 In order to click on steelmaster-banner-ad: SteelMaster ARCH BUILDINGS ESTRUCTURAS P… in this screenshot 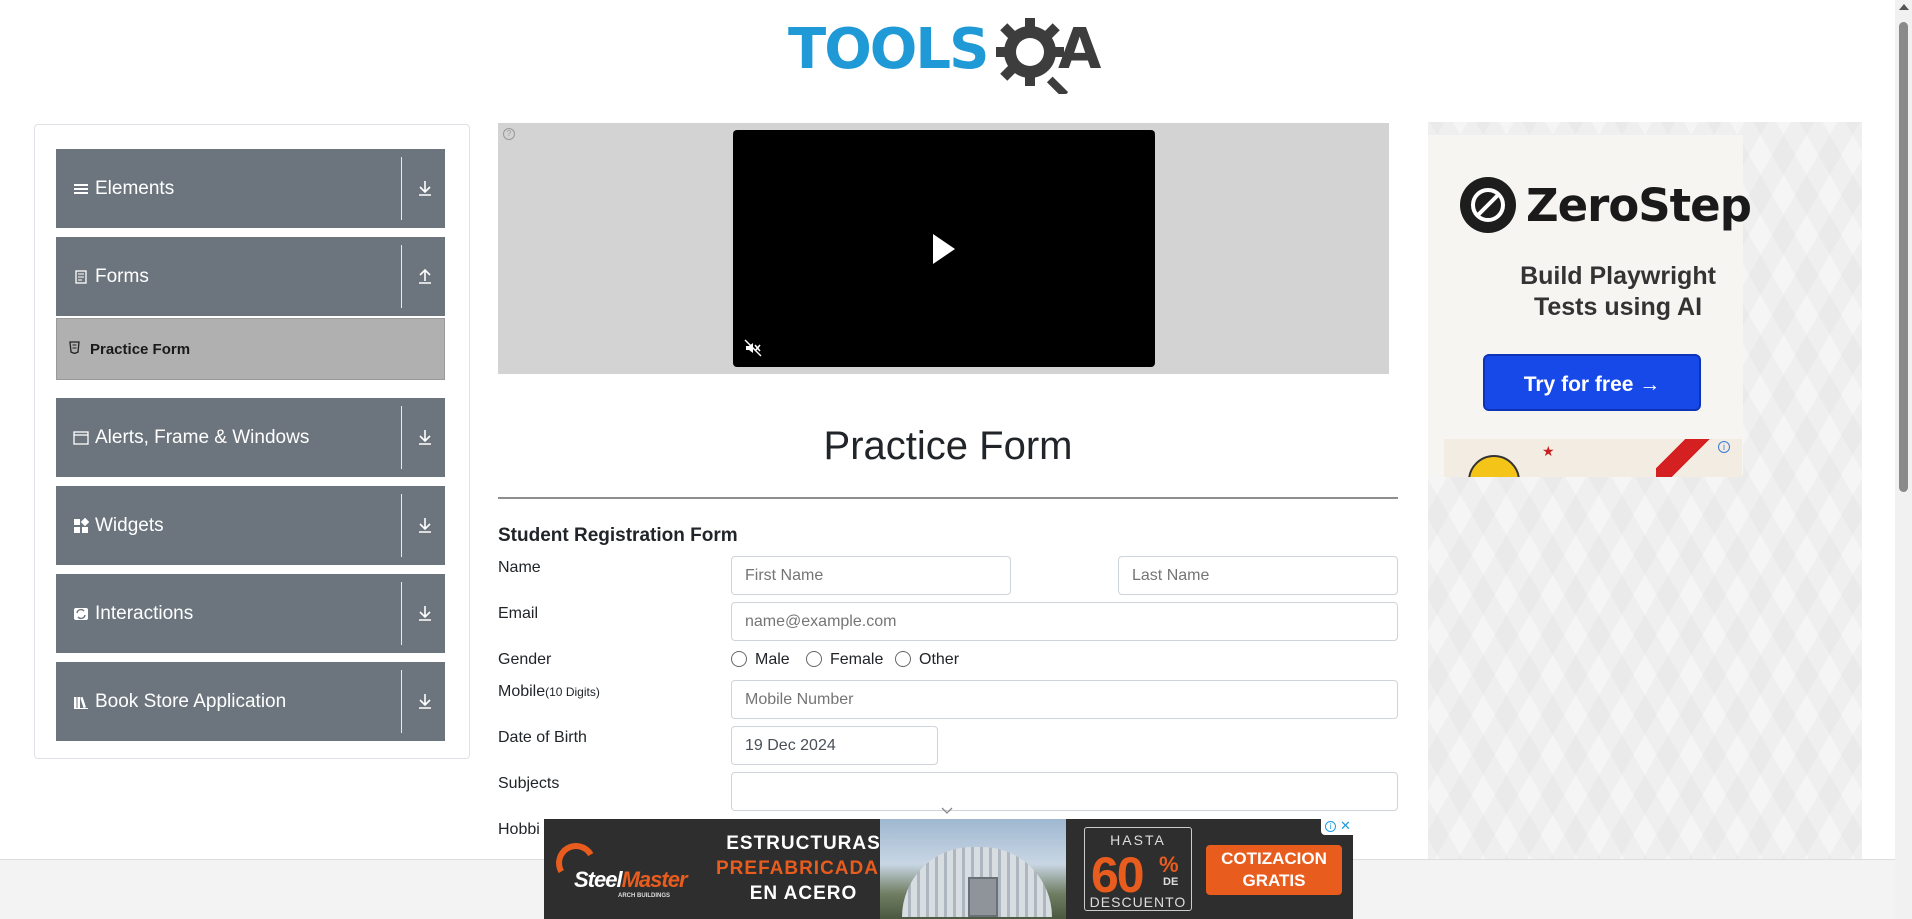, I will do `click(948, 869)`.